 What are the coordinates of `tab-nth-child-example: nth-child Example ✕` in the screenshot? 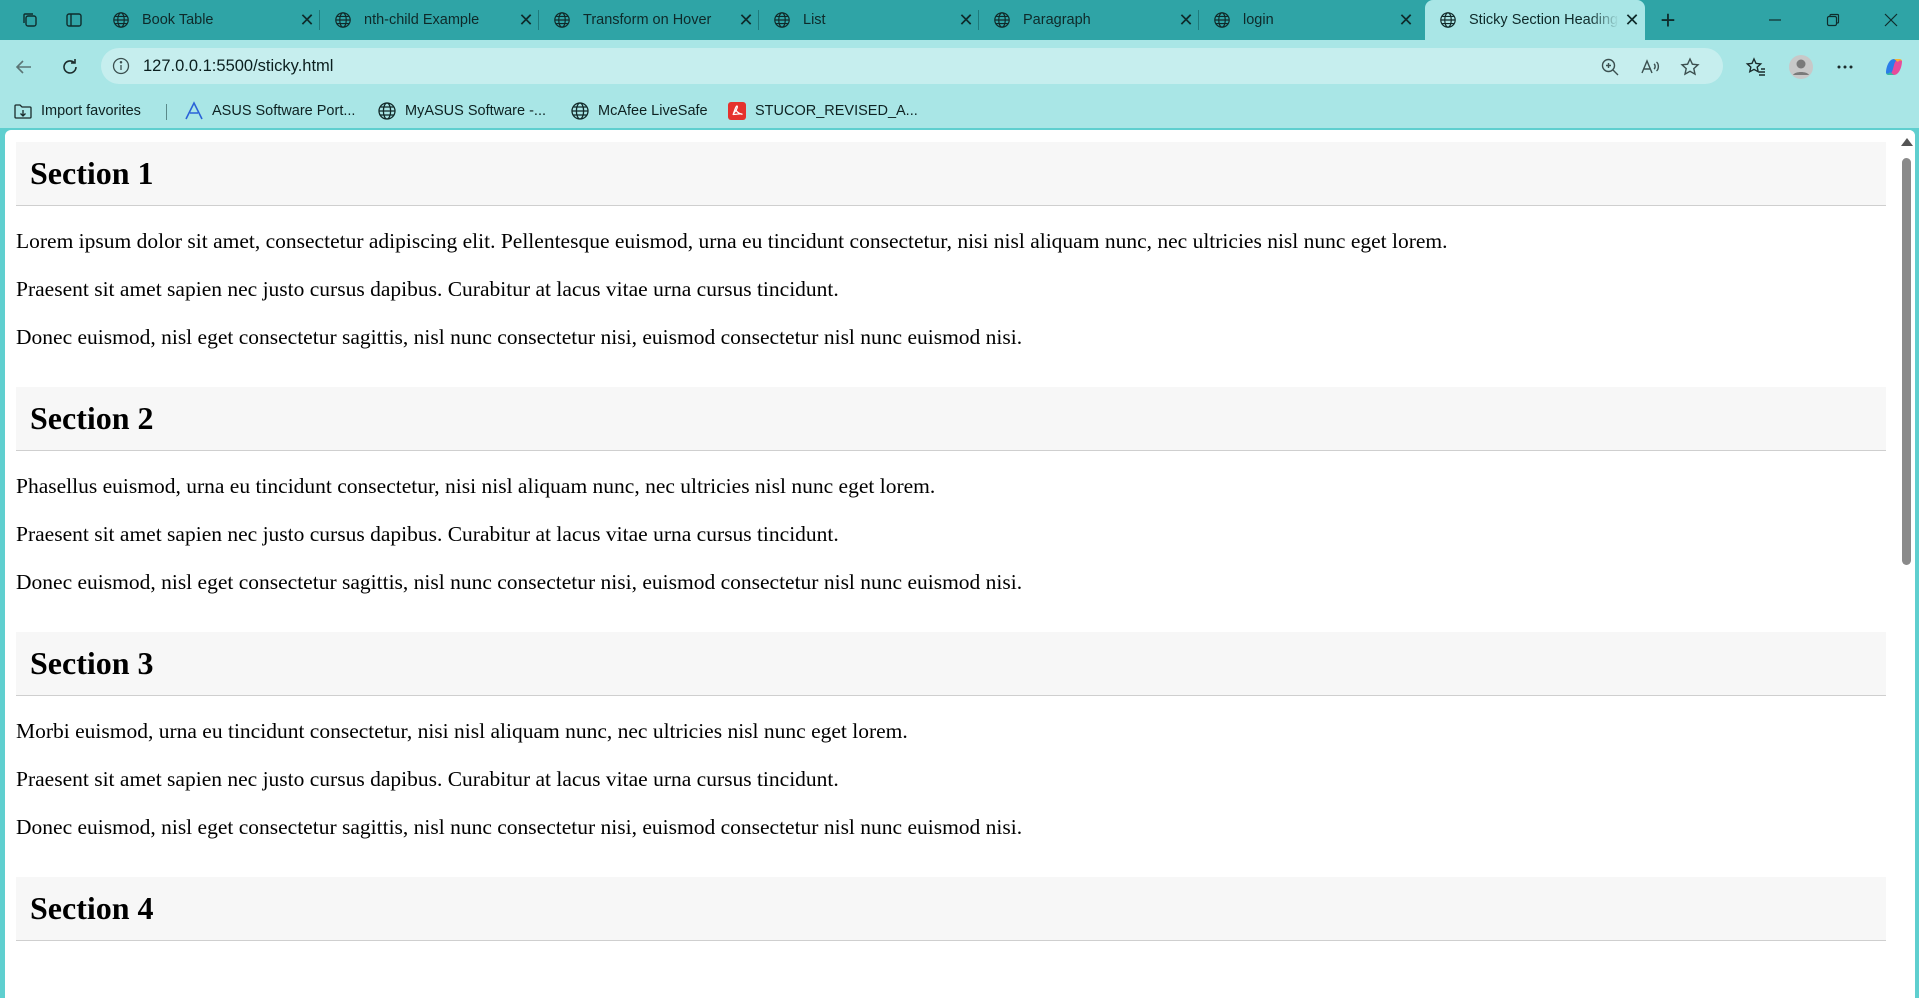 It's located at (429, 20).